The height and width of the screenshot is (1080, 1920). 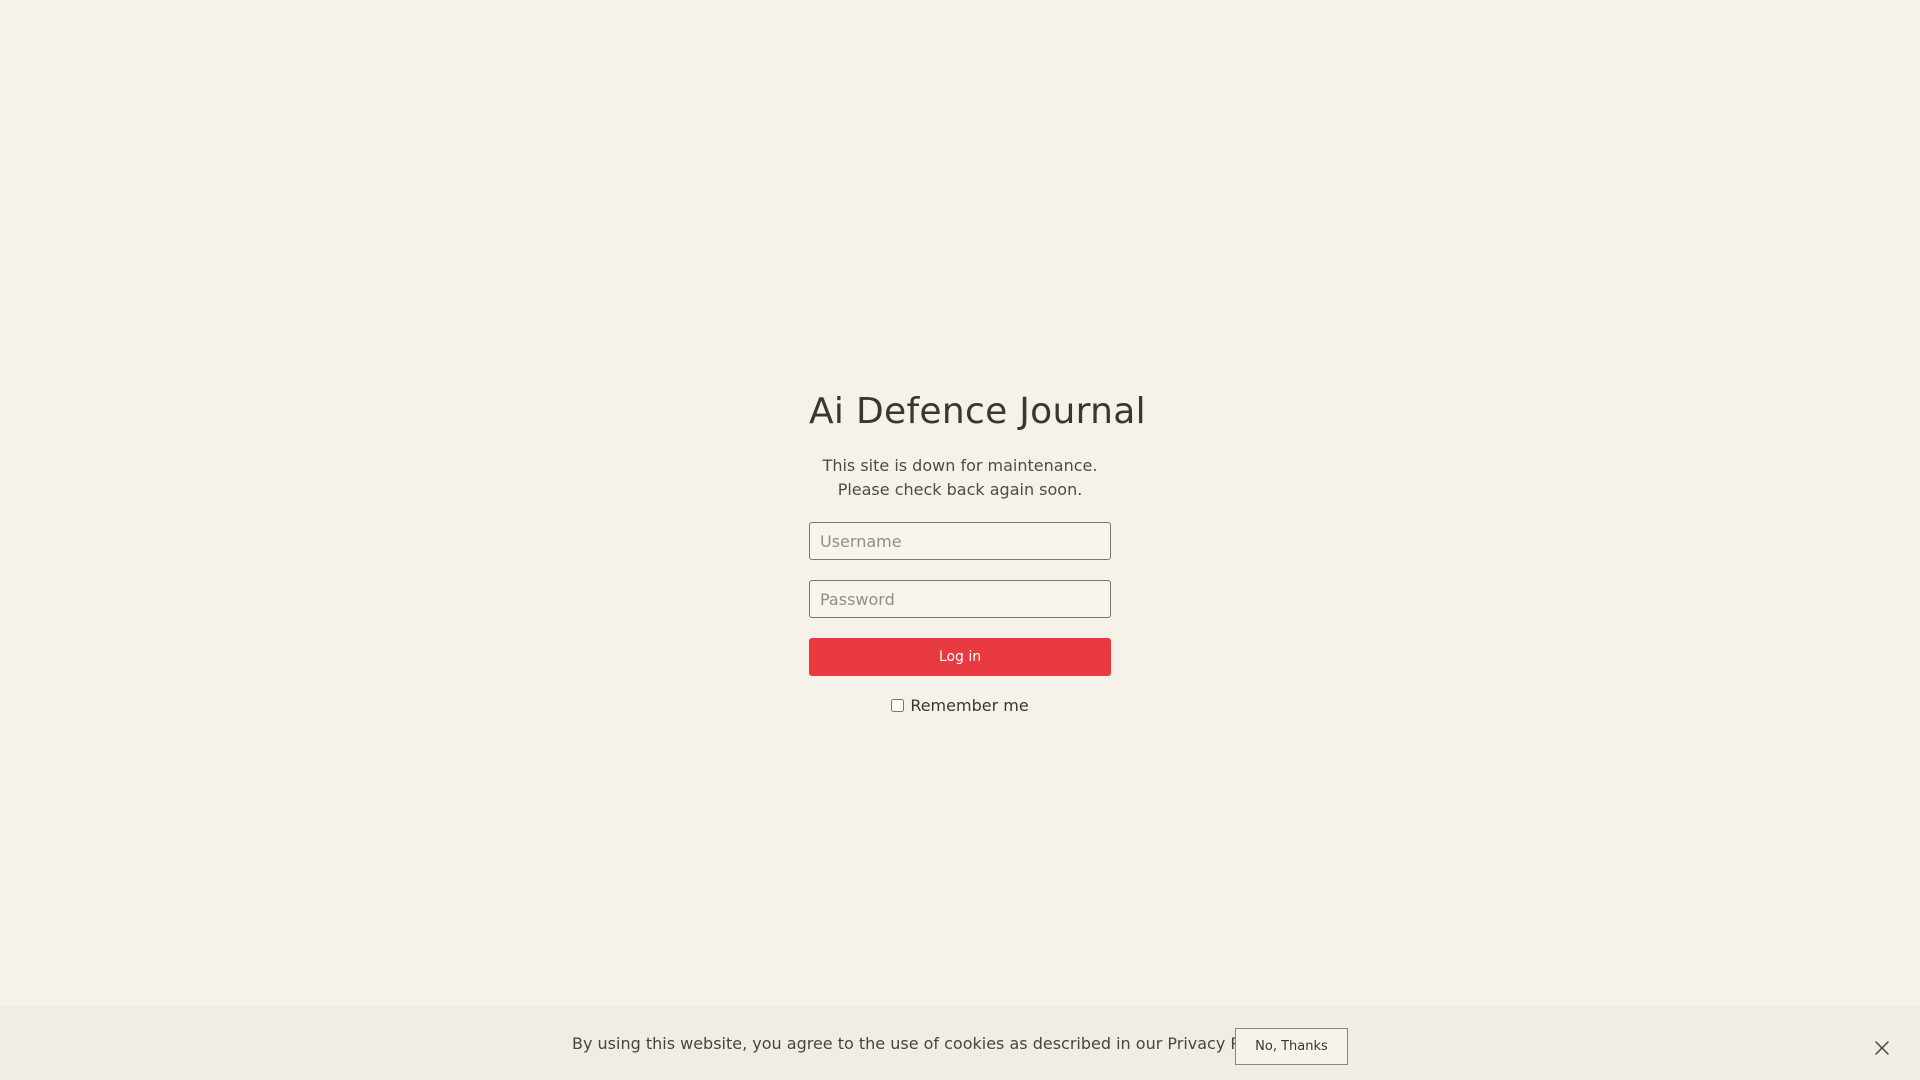 I want to click on maintenance-message-line-1: This site is down for maintenance., so click(x=960, y=465).